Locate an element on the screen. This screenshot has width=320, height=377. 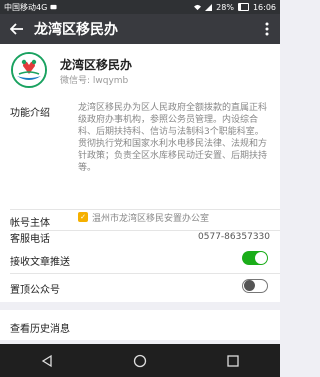
nav-back-icon is located at coordinates (47, 361).